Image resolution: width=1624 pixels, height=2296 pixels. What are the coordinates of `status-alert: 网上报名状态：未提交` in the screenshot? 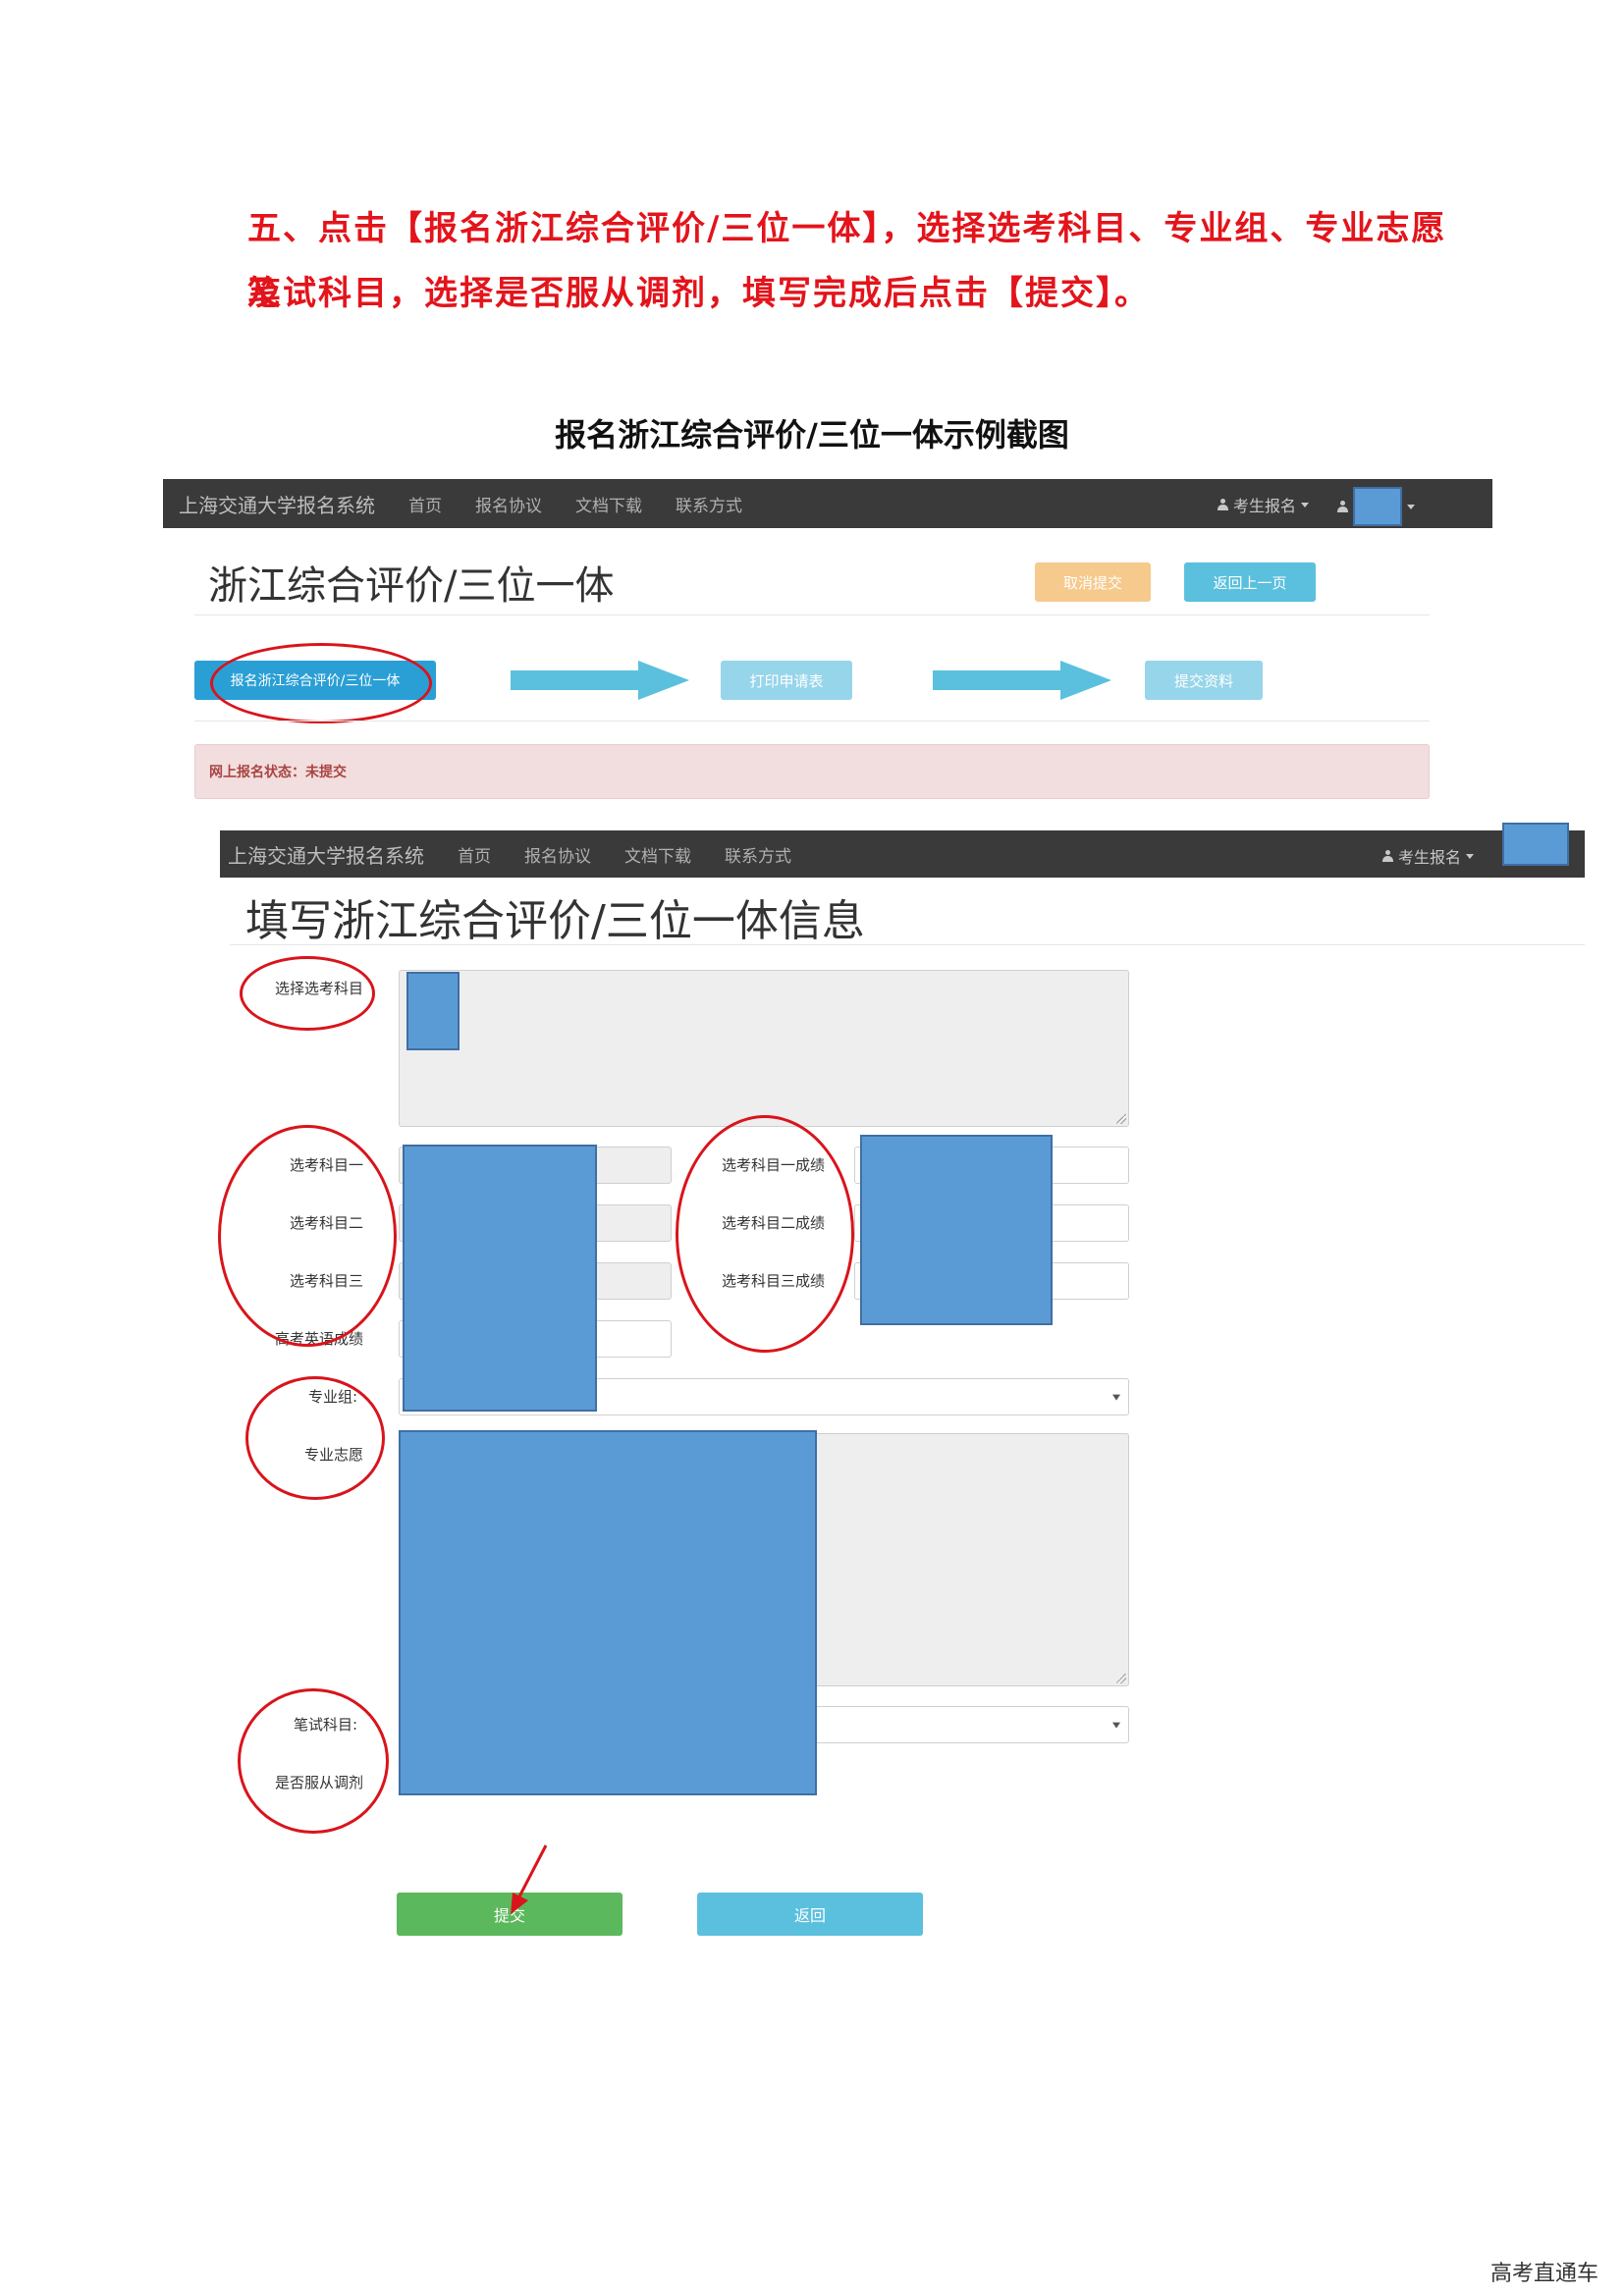 It's located at (812, 771).